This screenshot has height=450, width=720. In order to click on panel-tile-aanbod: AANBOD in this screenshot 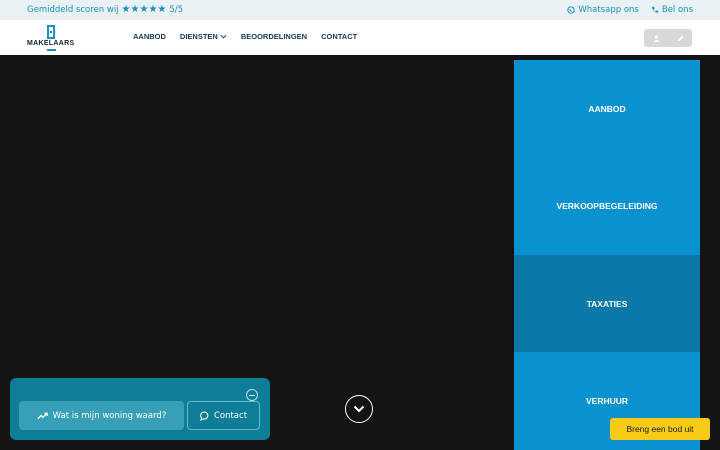, I will do `click(607, 108)`.